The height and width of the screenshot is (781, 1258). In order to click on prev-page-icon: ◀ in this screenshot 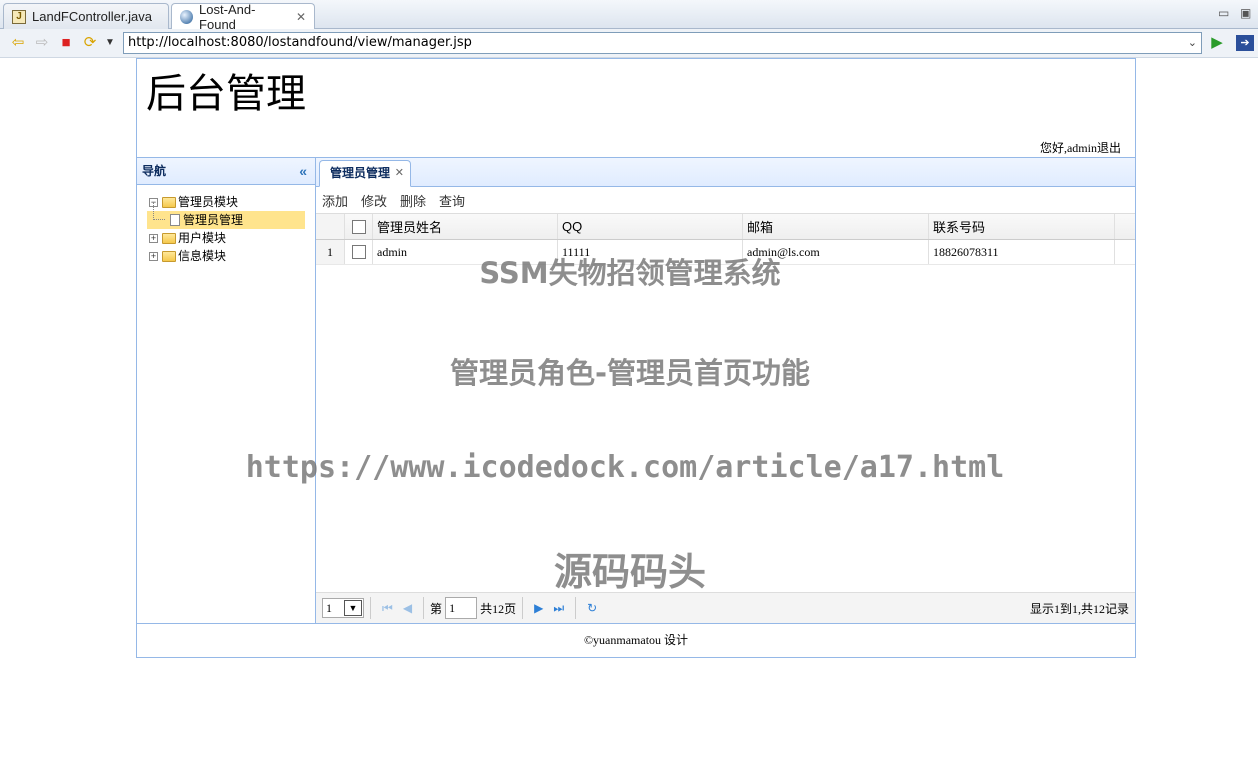, I will do `click(407, 608)`.